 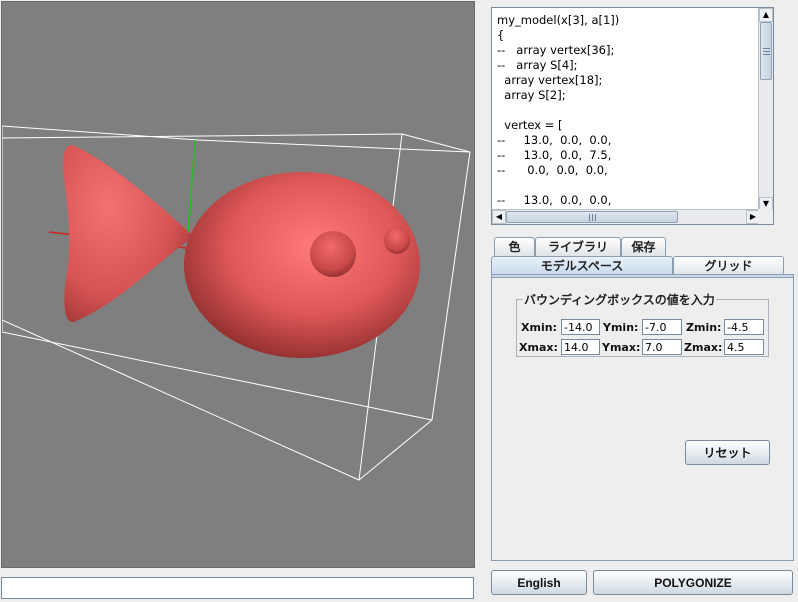 I want to click on zmin-field, so click(x=744, y=327).